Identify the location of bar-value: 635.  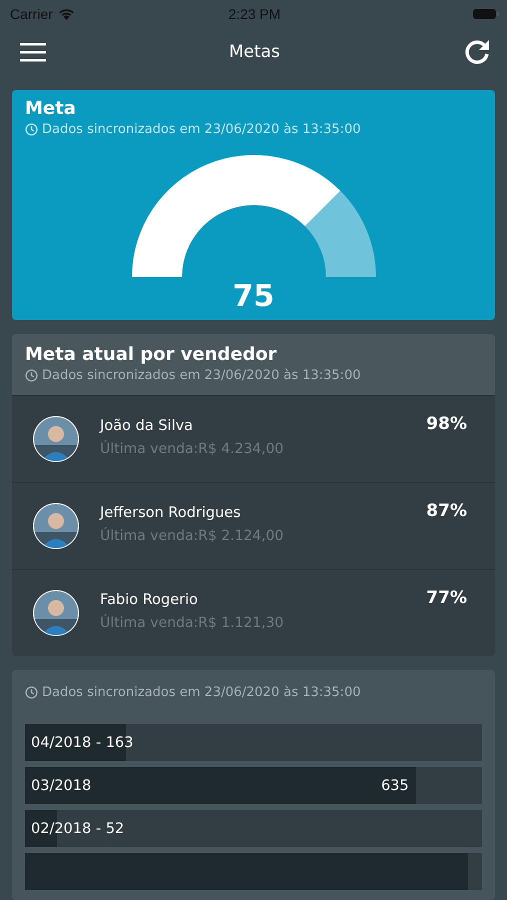
(395, 786).